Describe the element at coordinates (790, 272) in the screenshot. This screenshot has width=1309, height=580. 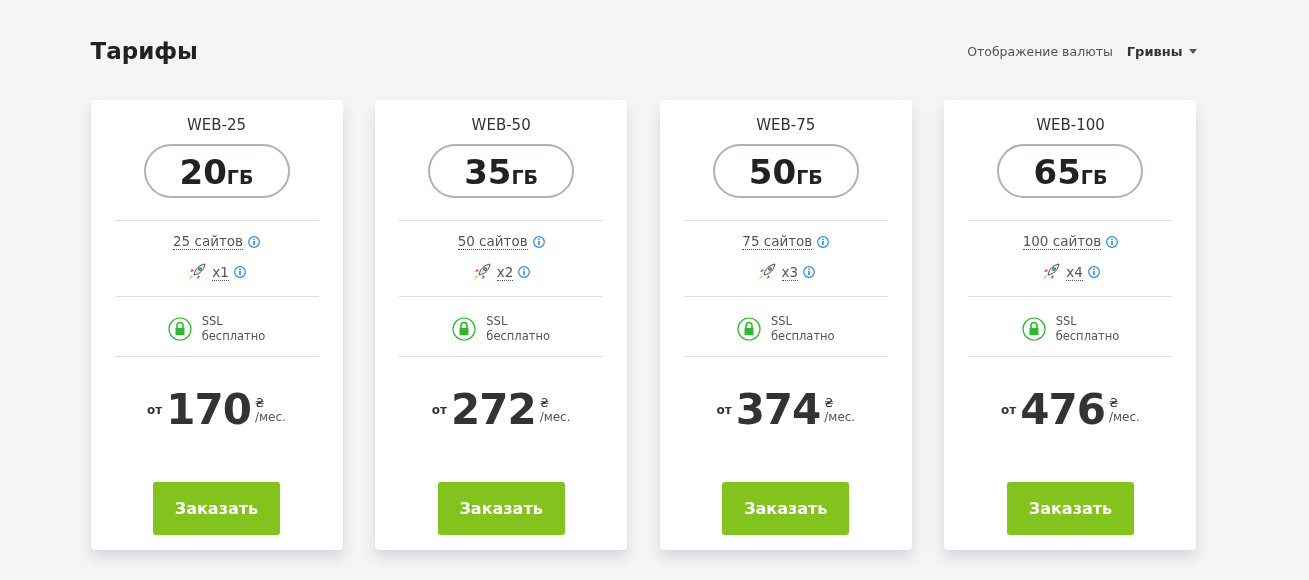
I see `speed-factor: x3` at that location.